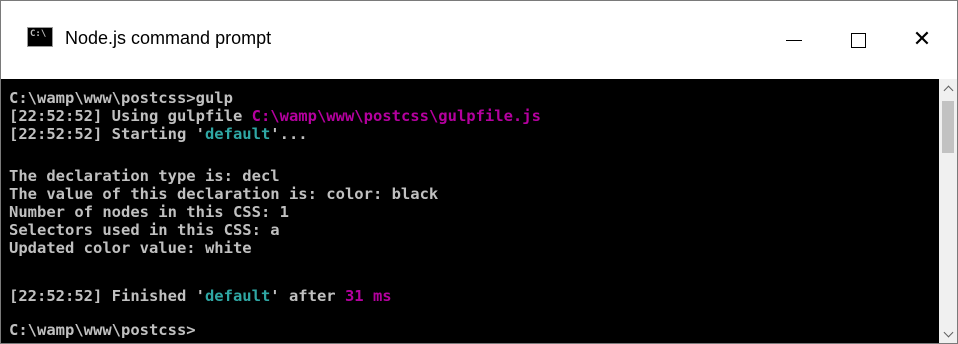  What do you see at coordinates (948, 211) in the screenshot?
I see `vertical-scrollbar` at bounding box center [948, 211].